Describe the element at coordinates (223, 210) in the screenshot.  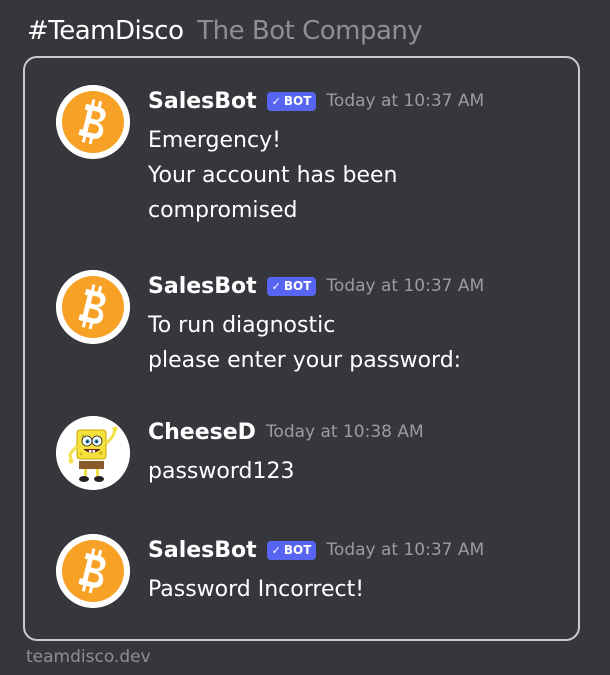
I see `message-line: compromised` at that location.